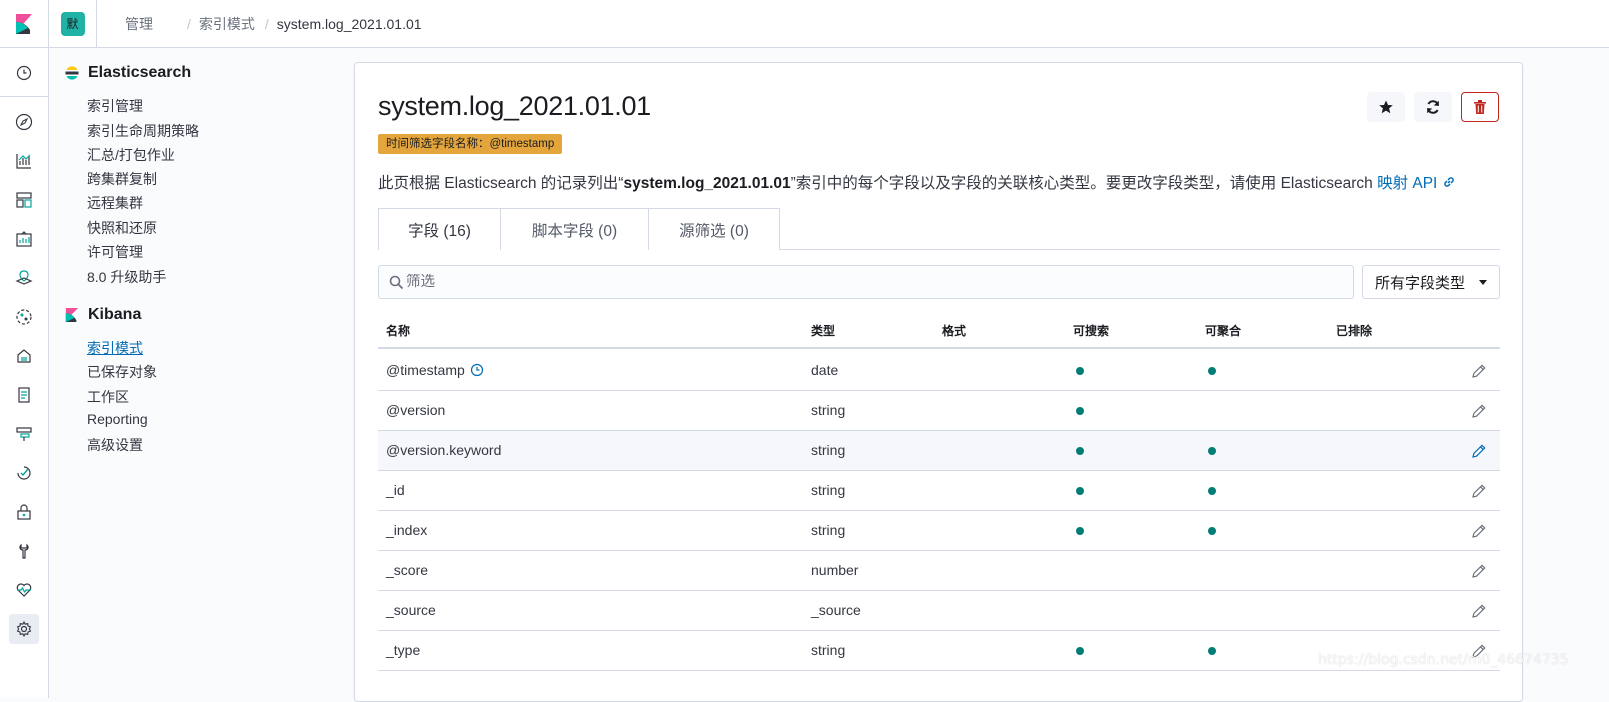 This screenshot has width=1609, height=702. Describe the element at coordinates (954, 330) in the screenshot. I see `column-format: 格式` at that location.